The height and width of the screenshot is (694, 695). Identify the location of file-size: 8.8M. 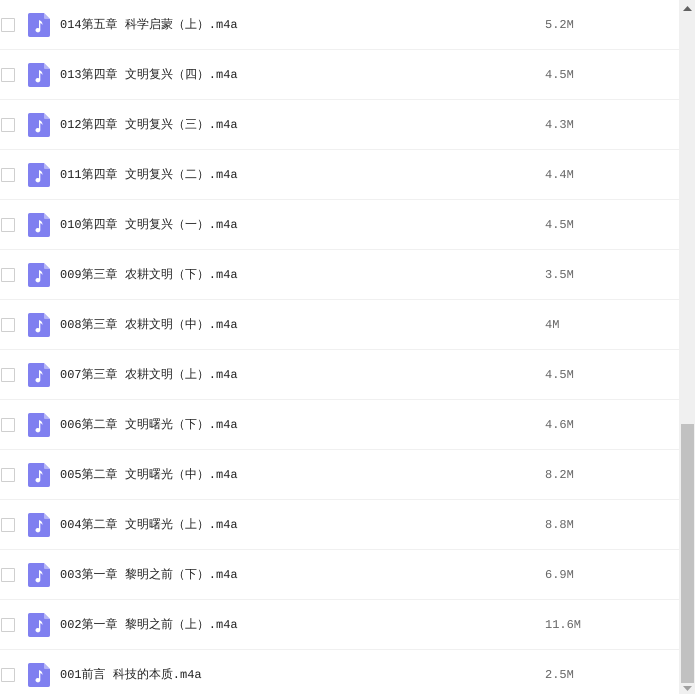
(559, 525).